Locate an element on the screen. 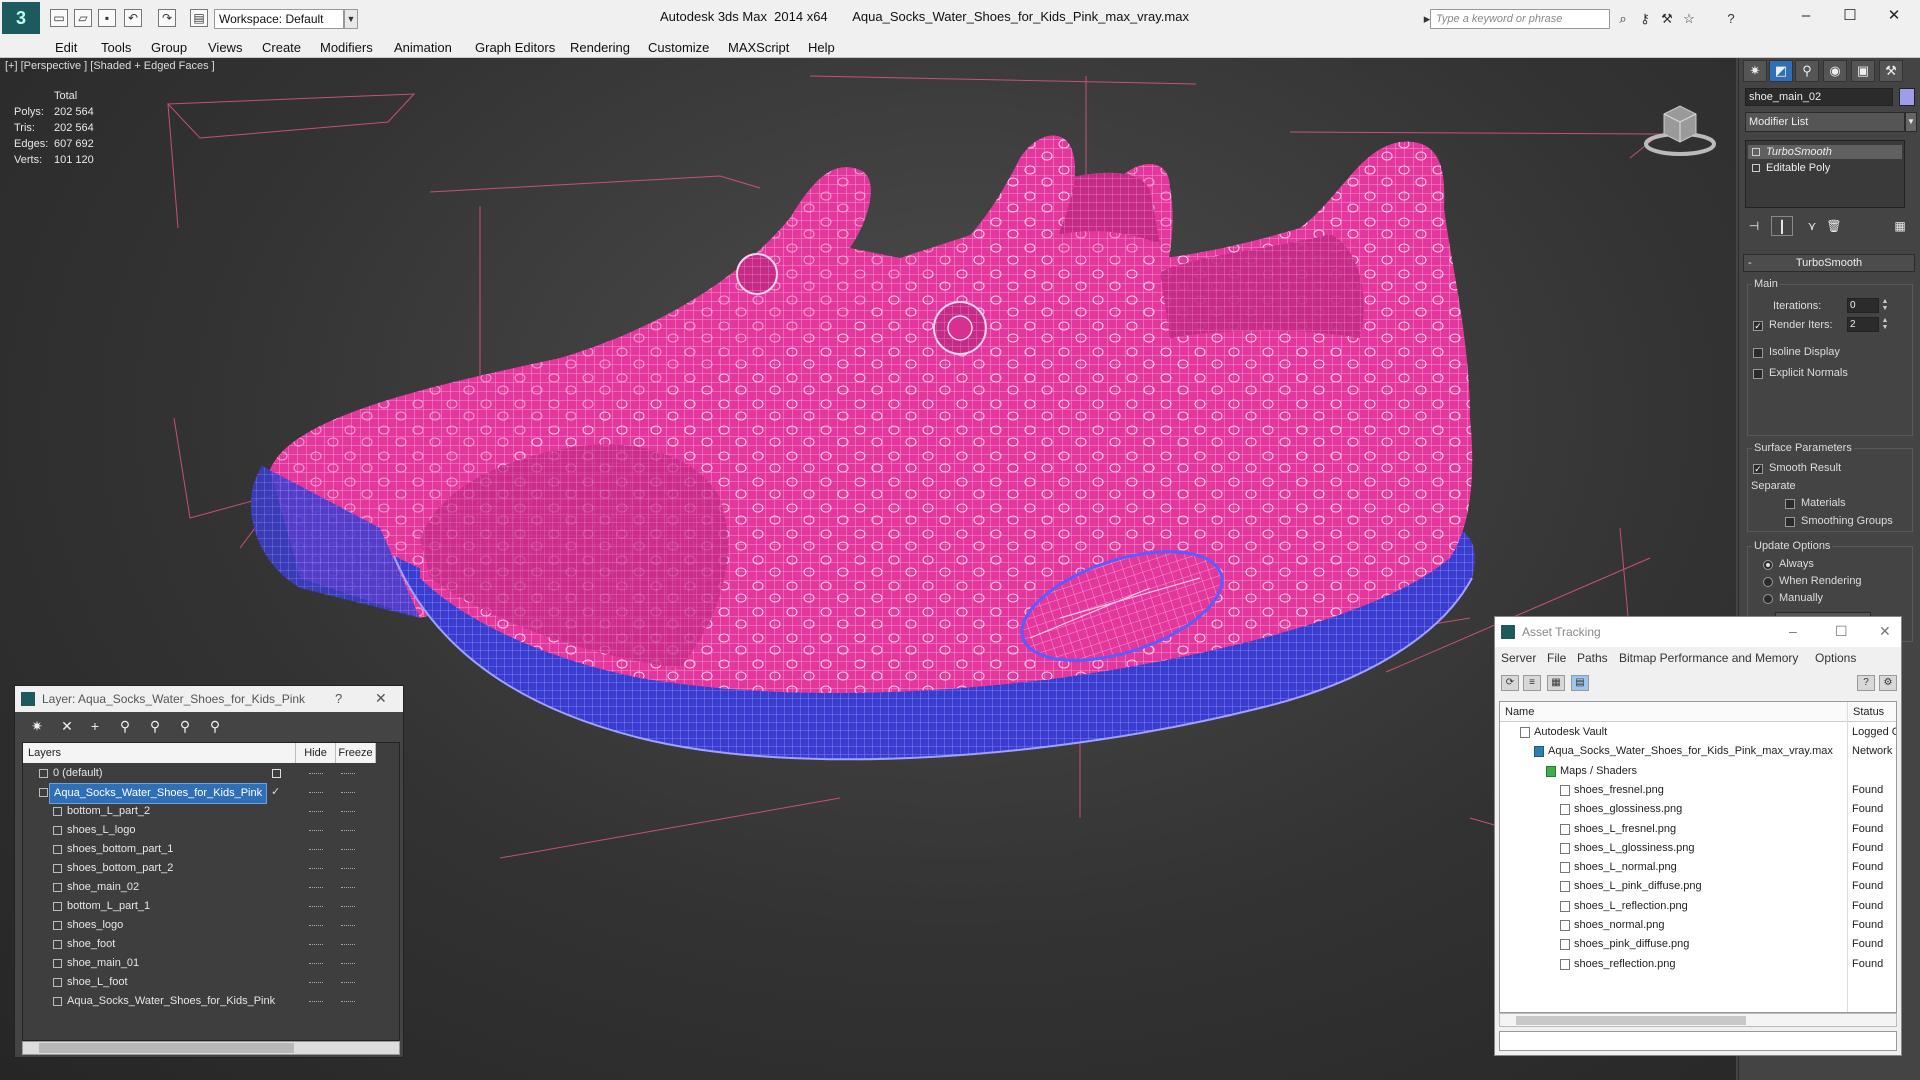 The image size is (1920, 1080). manually-radio is located at coordinates (1768, 599).